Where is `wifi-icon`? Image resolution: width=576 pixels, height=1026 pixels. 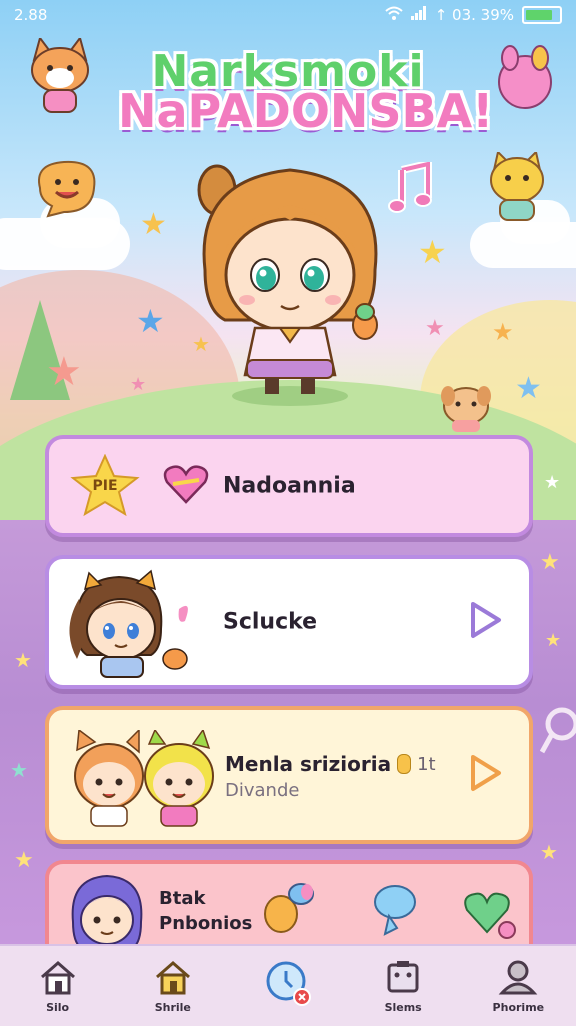 wifi-icon is located at coordinates (394, 15).